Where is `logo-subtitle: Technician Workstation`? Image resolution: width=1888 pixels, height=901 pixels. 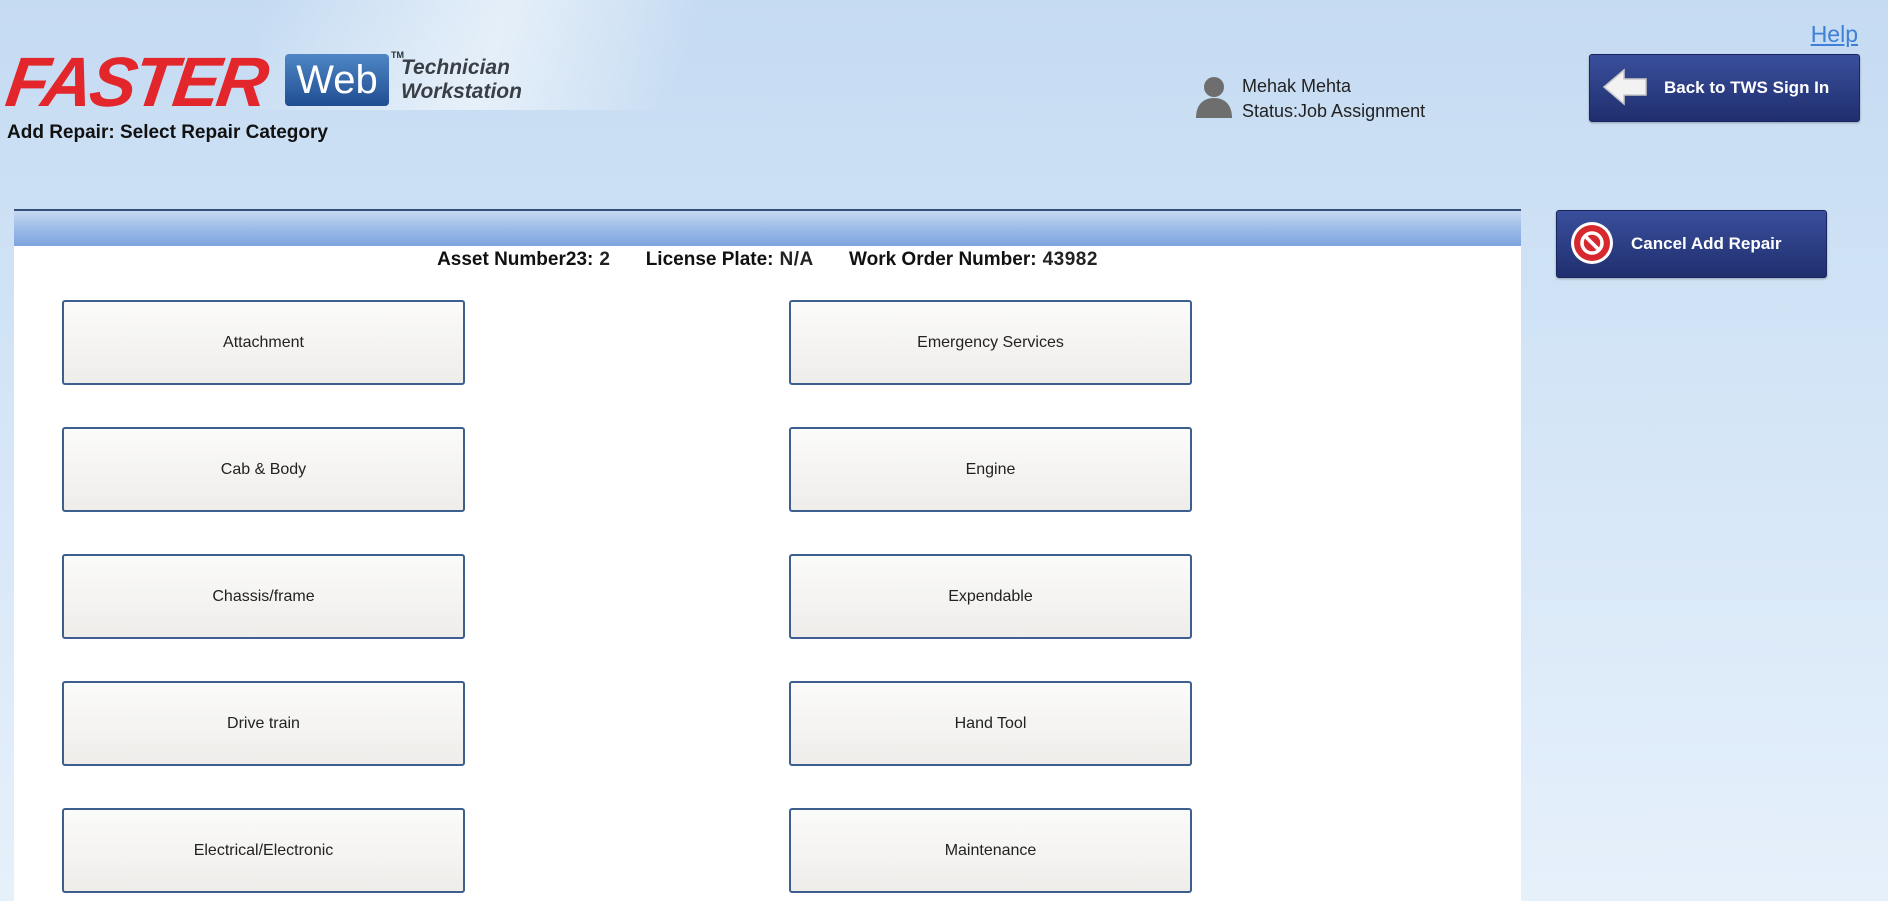
logo-subtitle: Technician Workstation is located at coordinates (471, 80).